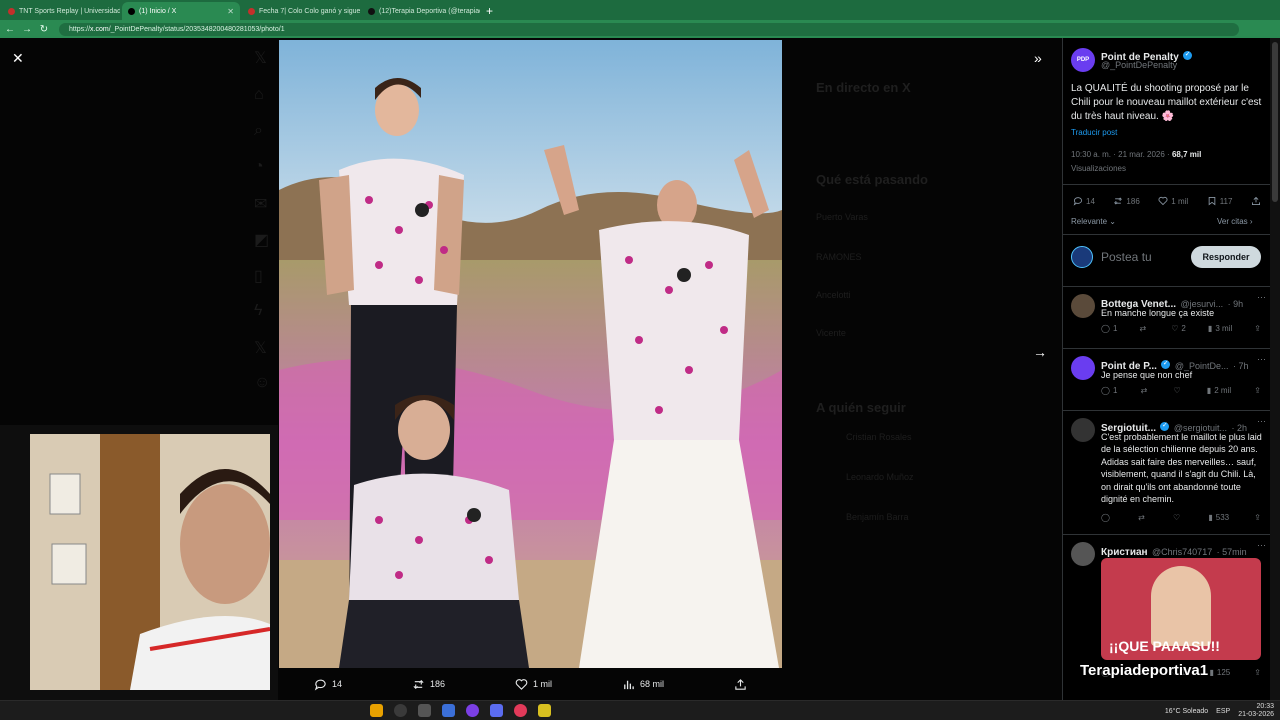  Describe the element at coordinates (1223, 711) in the screenshot. I see `language-indicator: ESP` at that location.